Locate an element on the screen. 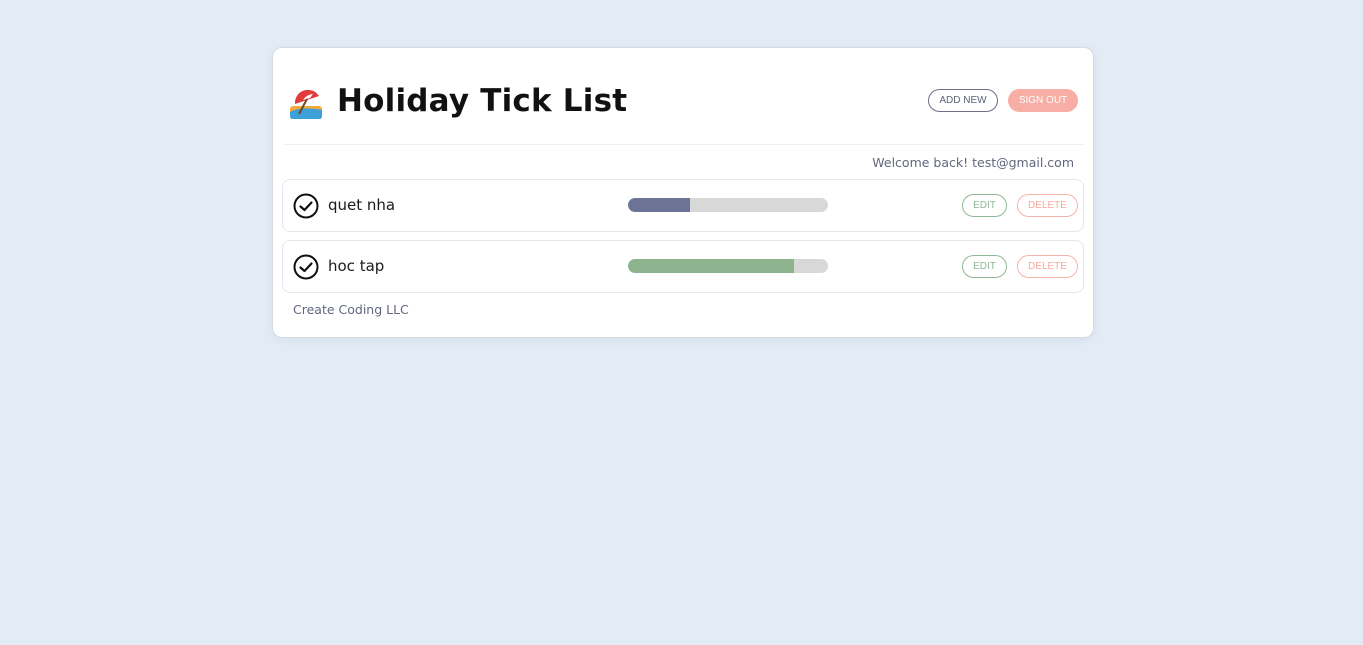  task-row: quet nha EDIT DELETE is located at coordinates (683, 205).